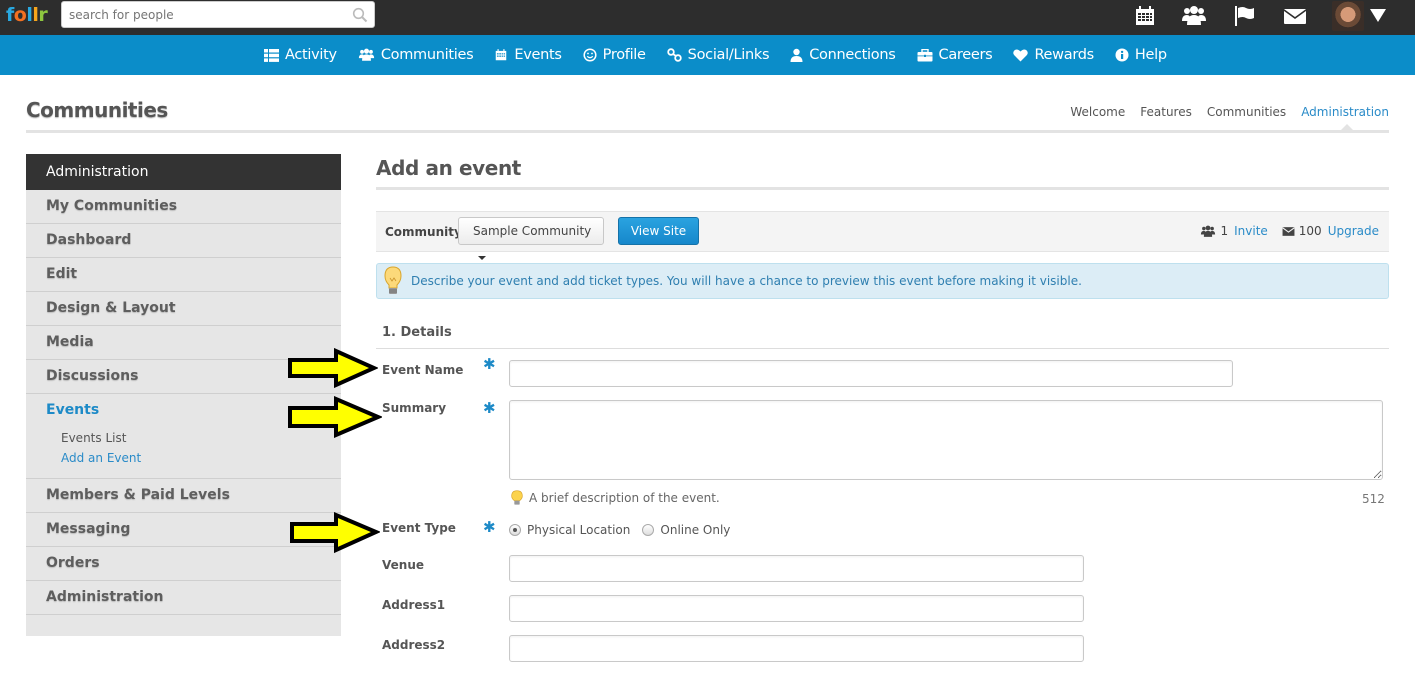  What do you see at coordinates (423, 370) in the screenshot?
I see `event-name-label: Event Name` at bounding box center [423, 370].